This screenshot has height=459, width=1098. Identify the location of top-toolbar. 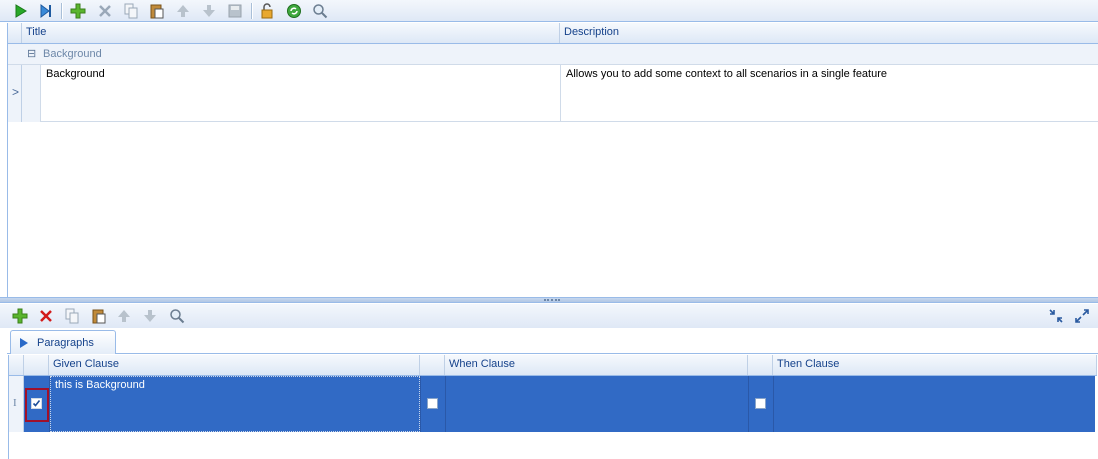
(549, 11).